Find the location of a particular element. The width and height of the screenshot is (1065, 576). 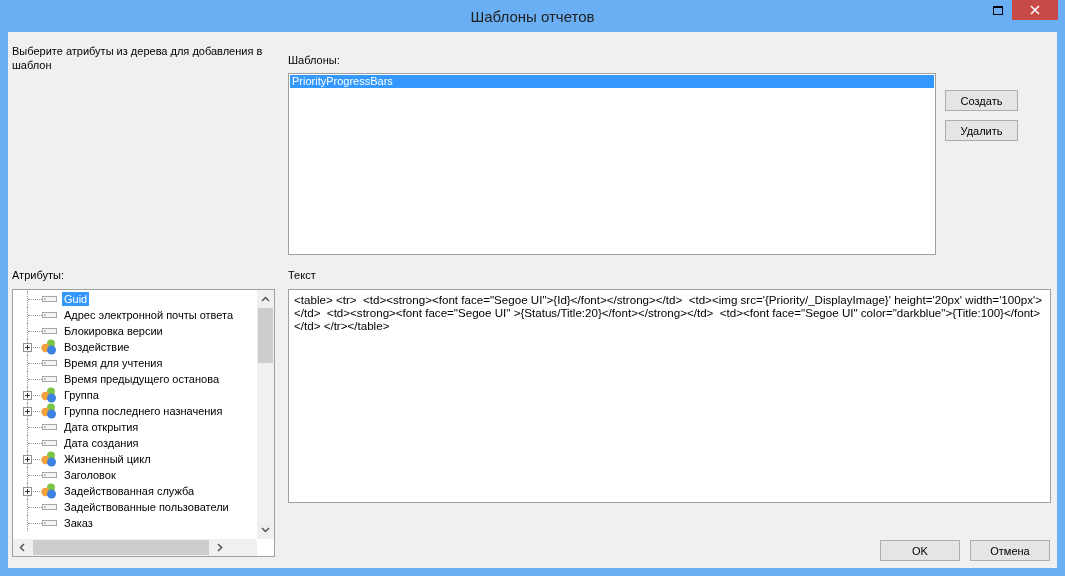

attributes-label: Атрибуты: is located at coordinates (38, 275).